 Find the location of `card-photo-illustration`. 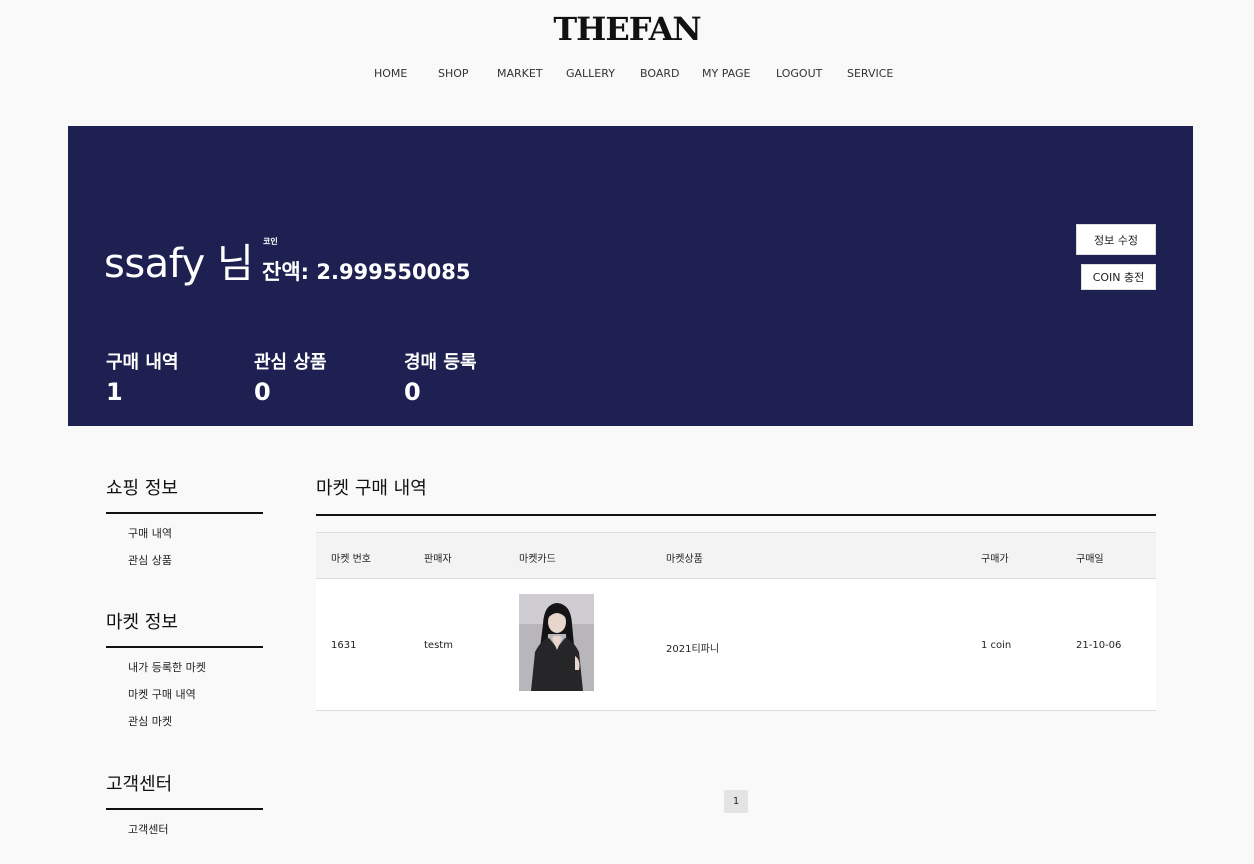

card-photo-illustration is located at coordinates (556, 642).